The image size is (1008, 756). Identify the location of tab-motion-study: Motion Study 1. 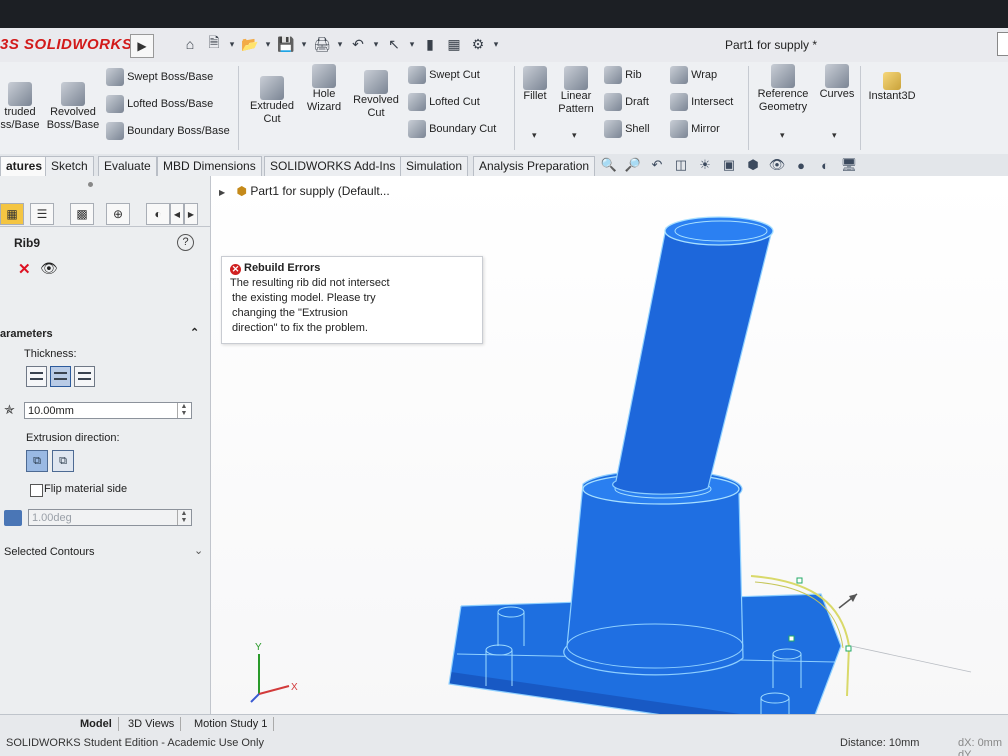
(231, 724).